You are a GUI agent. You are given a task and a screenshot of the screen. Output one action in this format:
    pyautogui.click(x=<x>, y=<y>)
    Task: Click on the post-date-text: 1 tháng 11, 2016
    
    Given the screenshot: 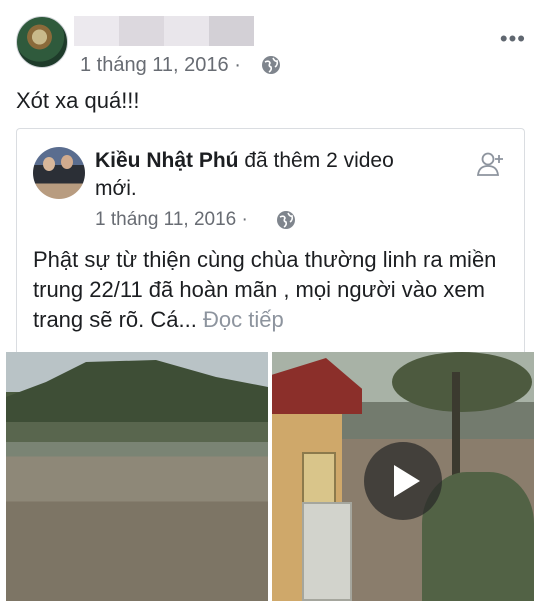 What is the action you would take?
    pyautogui.click(x=154, y=65)
    